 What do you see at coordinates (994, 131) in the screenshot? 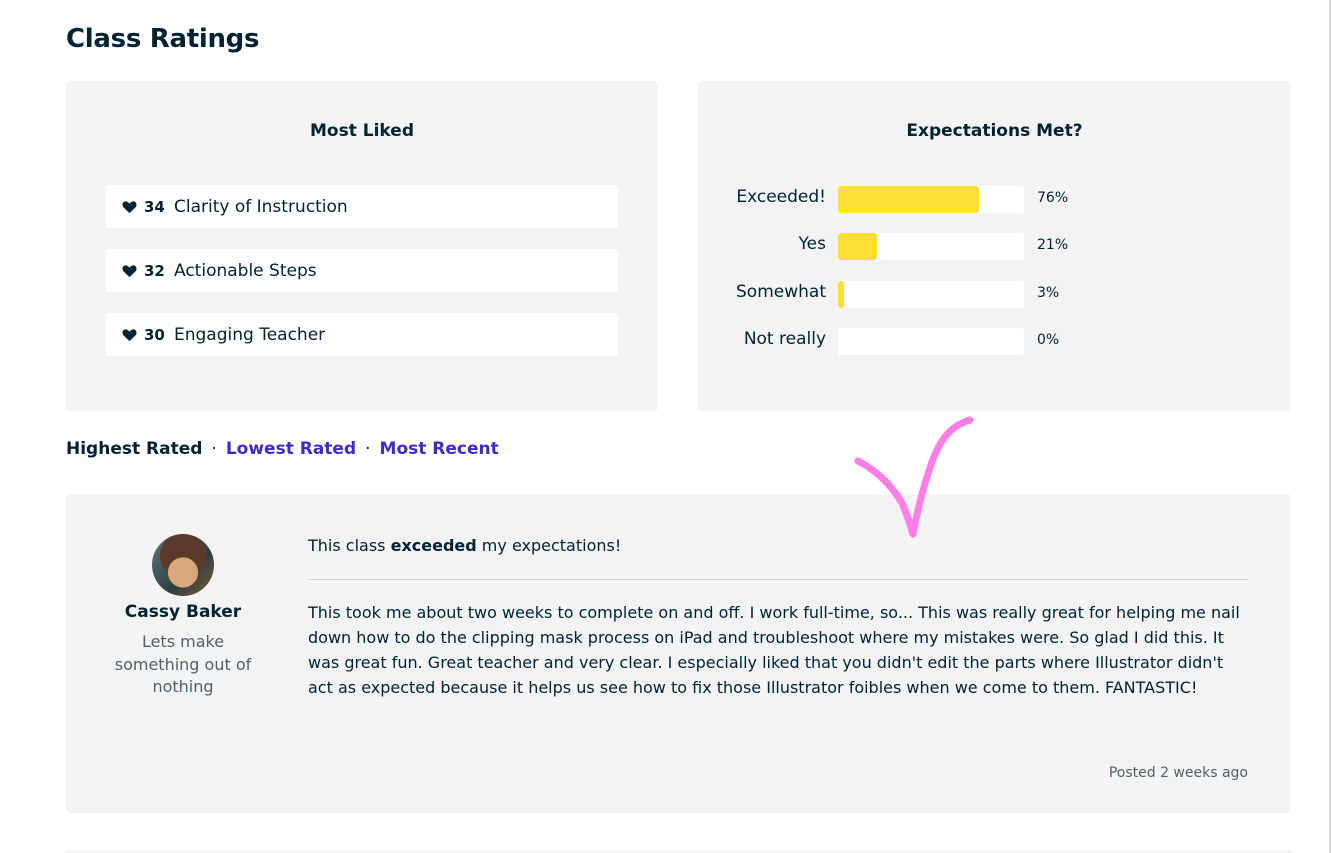
I see `expectations-title: Expectations Met?` at bounding box center [994, 131].